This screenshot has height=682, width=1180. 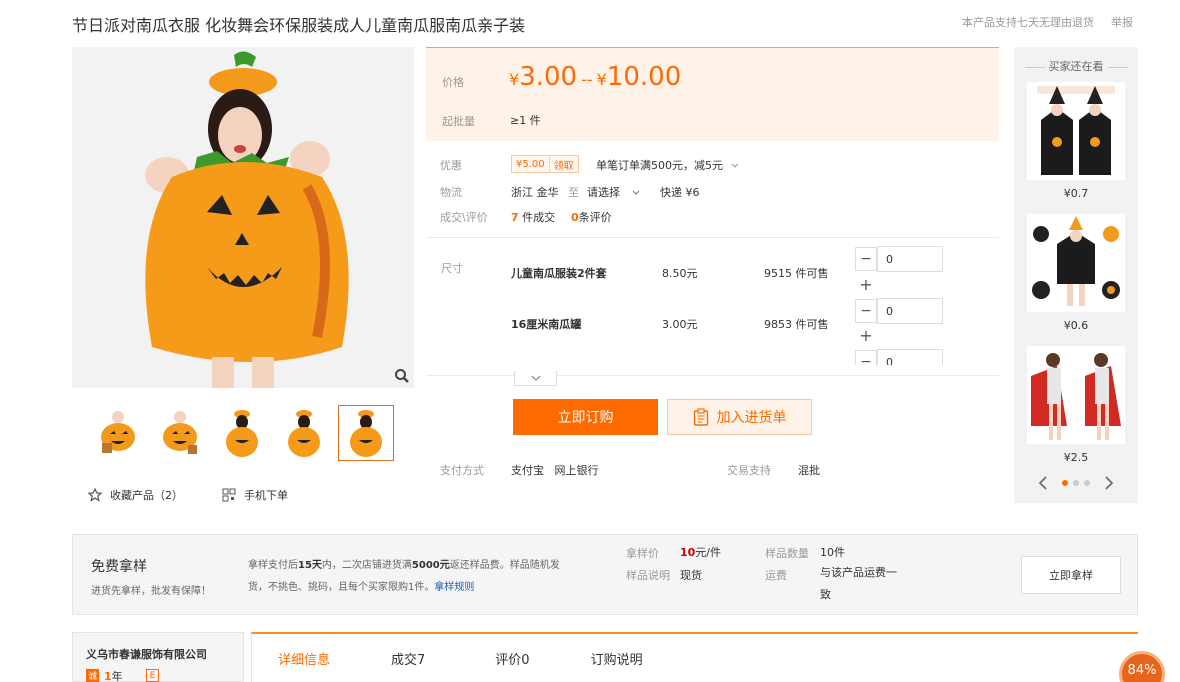 I want to click on express-fee: 快递 ¥6, so click(x=680, y=192).